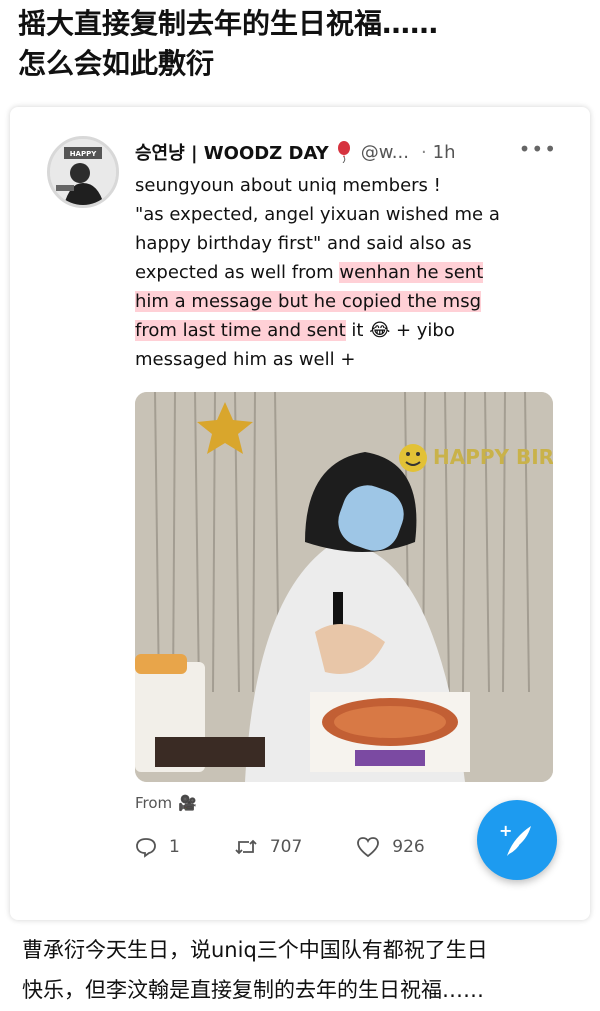  What do you see at coordinates (317, 214) in the screenshot?
I see `text-segment: "as expected, angel yixuan wished me a` at bounding box center [317, 214].